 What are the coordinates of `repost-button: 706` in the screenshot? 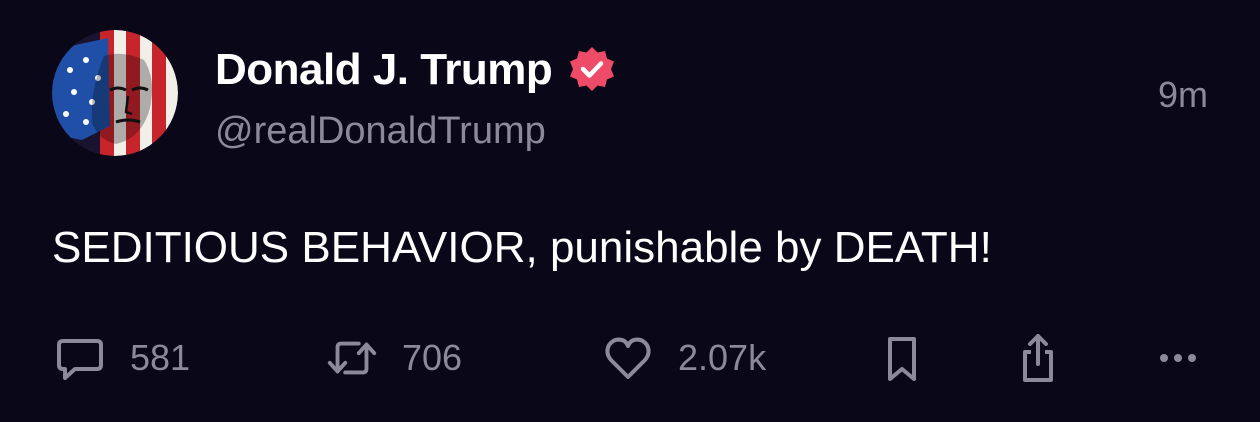 It's located at (393, 358).